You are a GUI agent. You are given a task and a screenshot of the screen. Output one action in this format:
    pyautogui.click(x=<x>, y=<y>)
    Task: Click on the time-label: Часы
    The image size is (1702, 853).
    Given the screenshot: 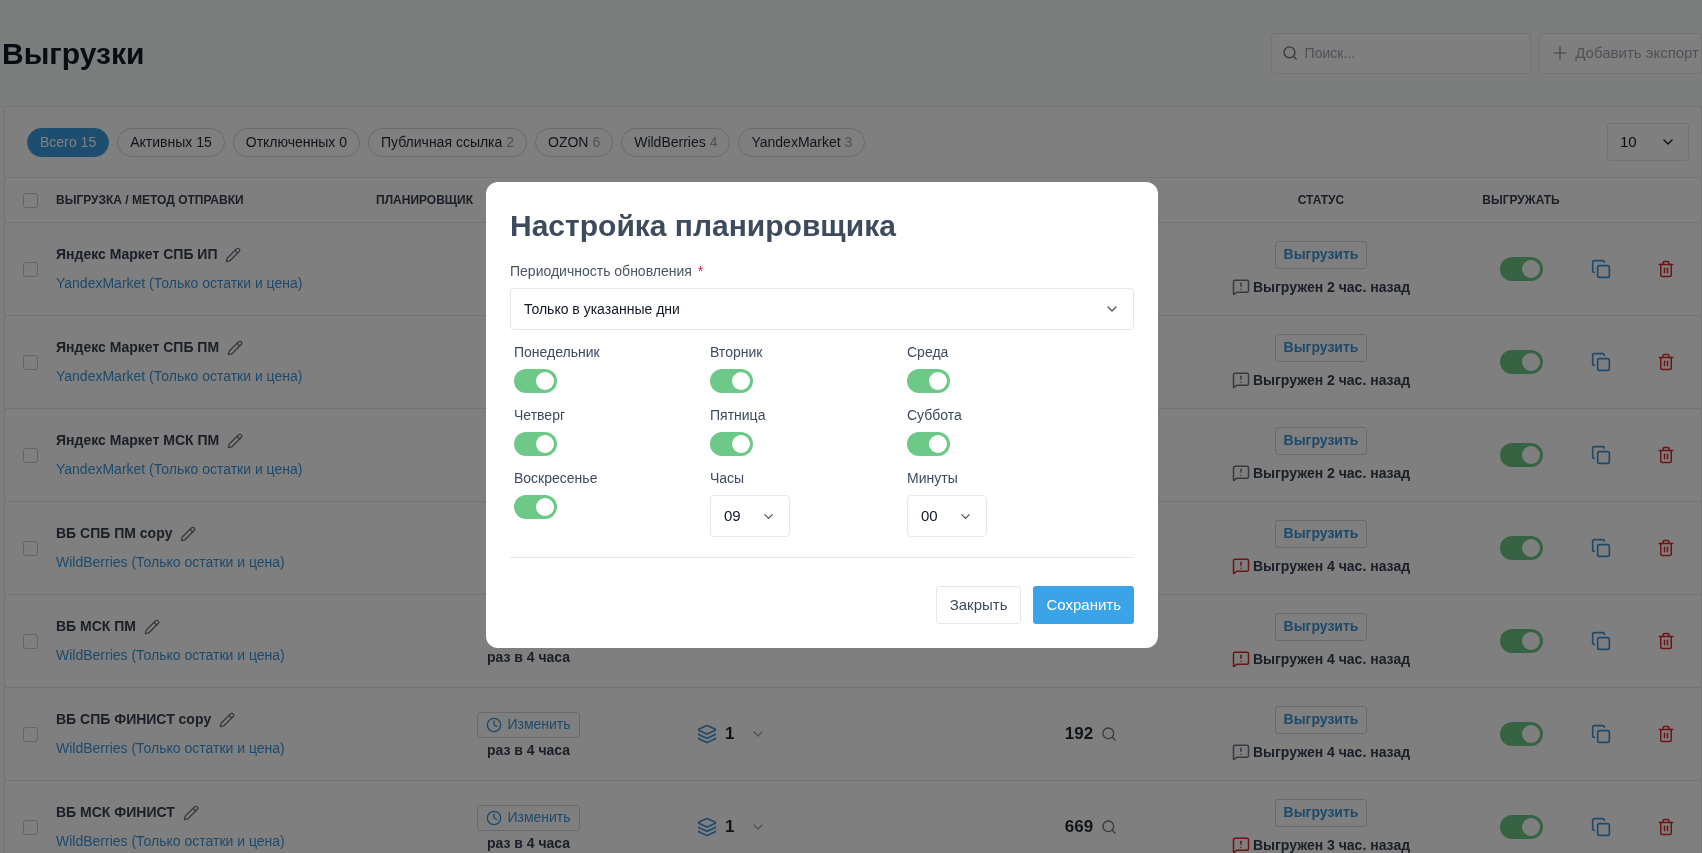 What is the action you would take?
    pyautogui.click(x=727, y=478)
    